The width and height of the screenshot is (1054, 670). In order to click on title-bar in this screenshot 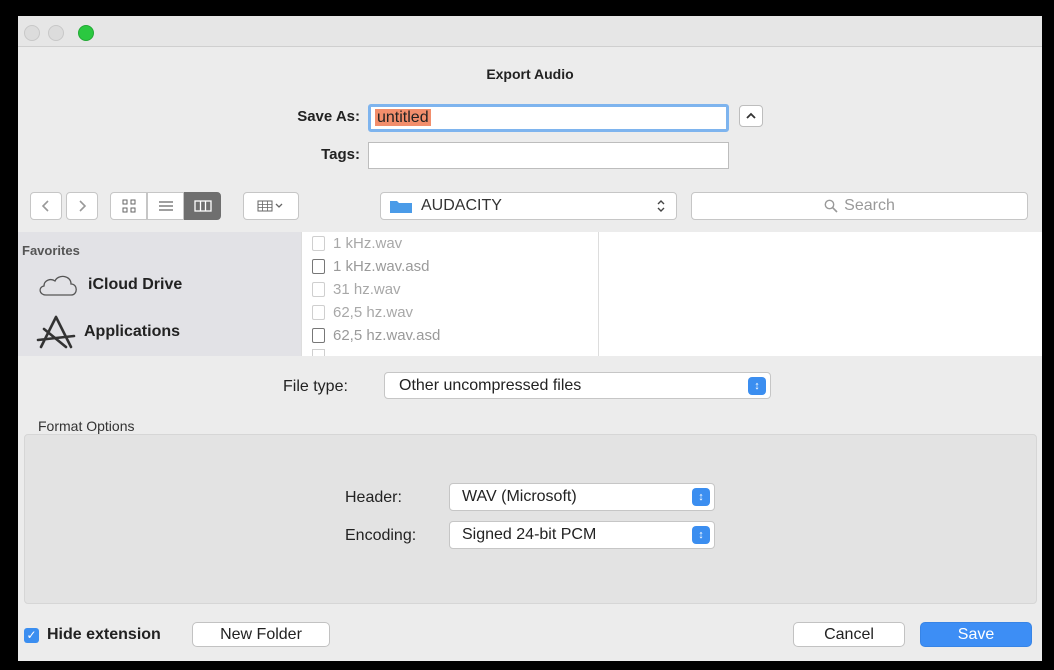, I will do `click(530, 31)`.